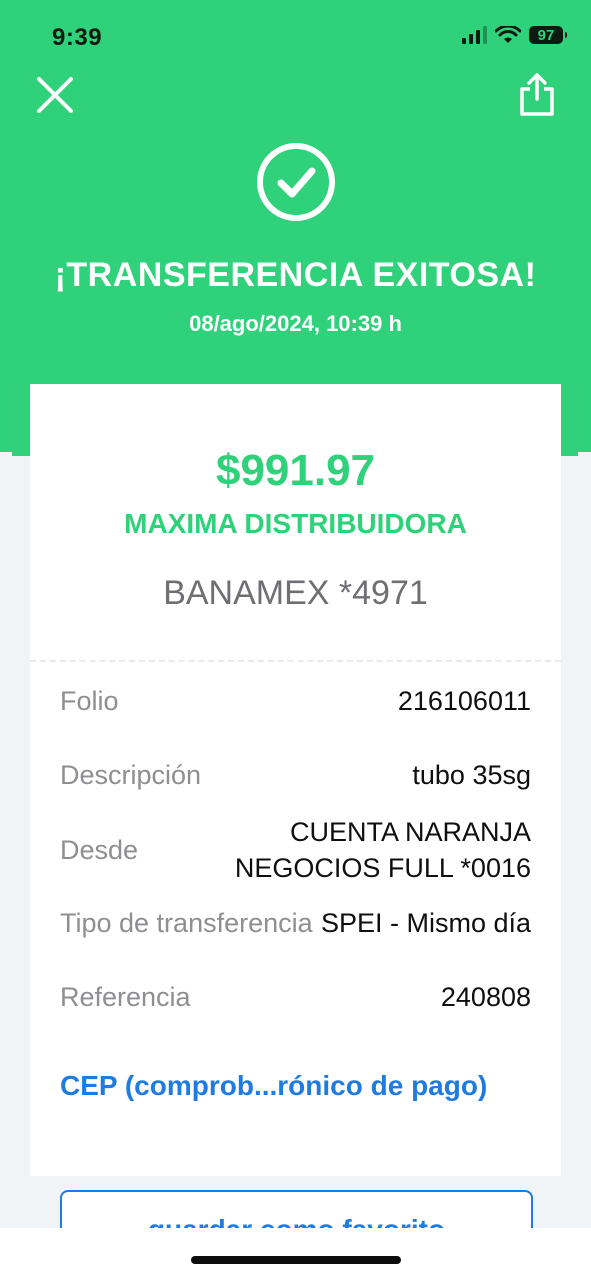  What do you see at coordinates (295, 275) in the screenshot?
I see `success-title: ¡TRANSFERENCIA EXITOSA!` at bounding box center [295, 275].